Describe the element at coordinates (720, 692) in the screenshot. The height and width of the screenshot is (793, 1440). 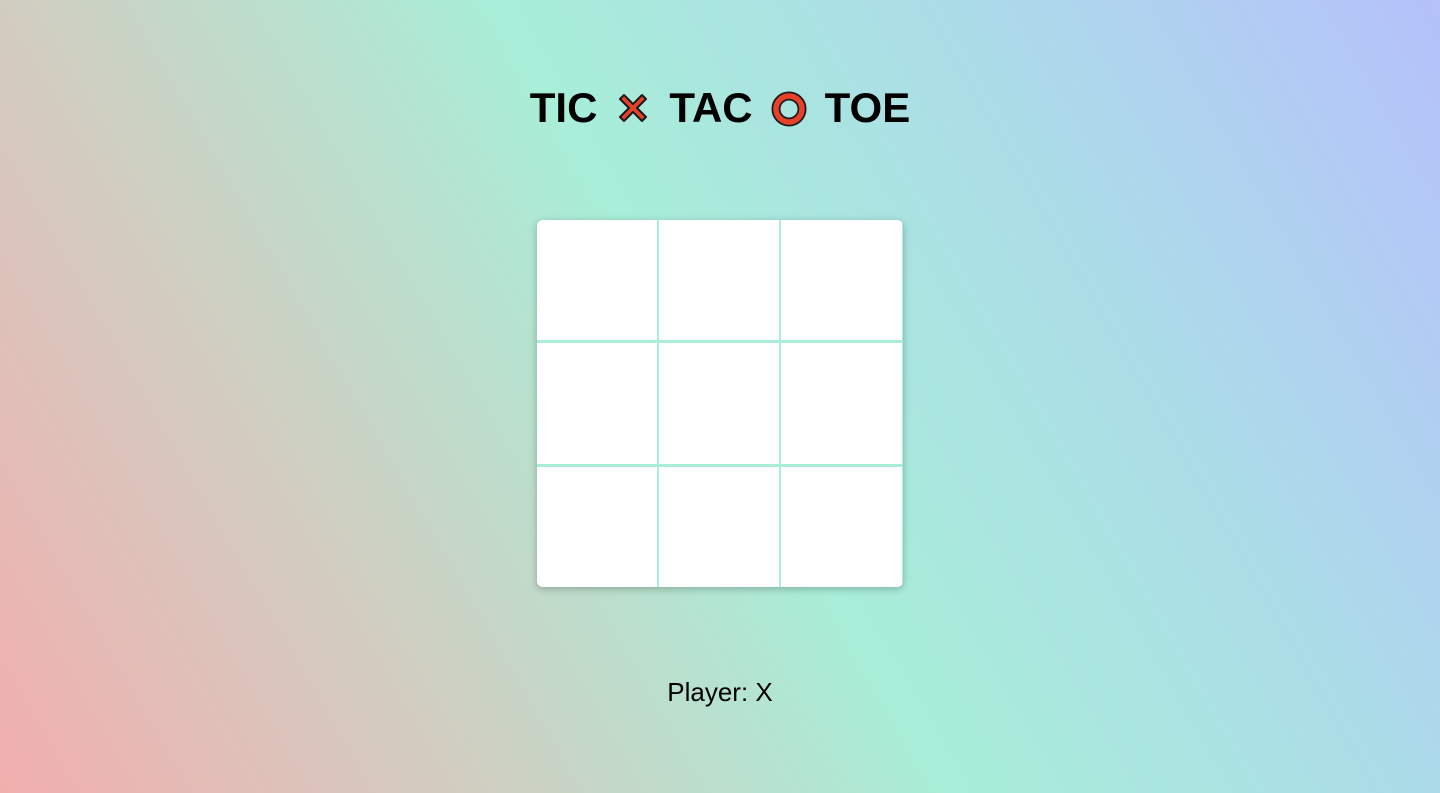
I see `player-status: Player: X` at that location.